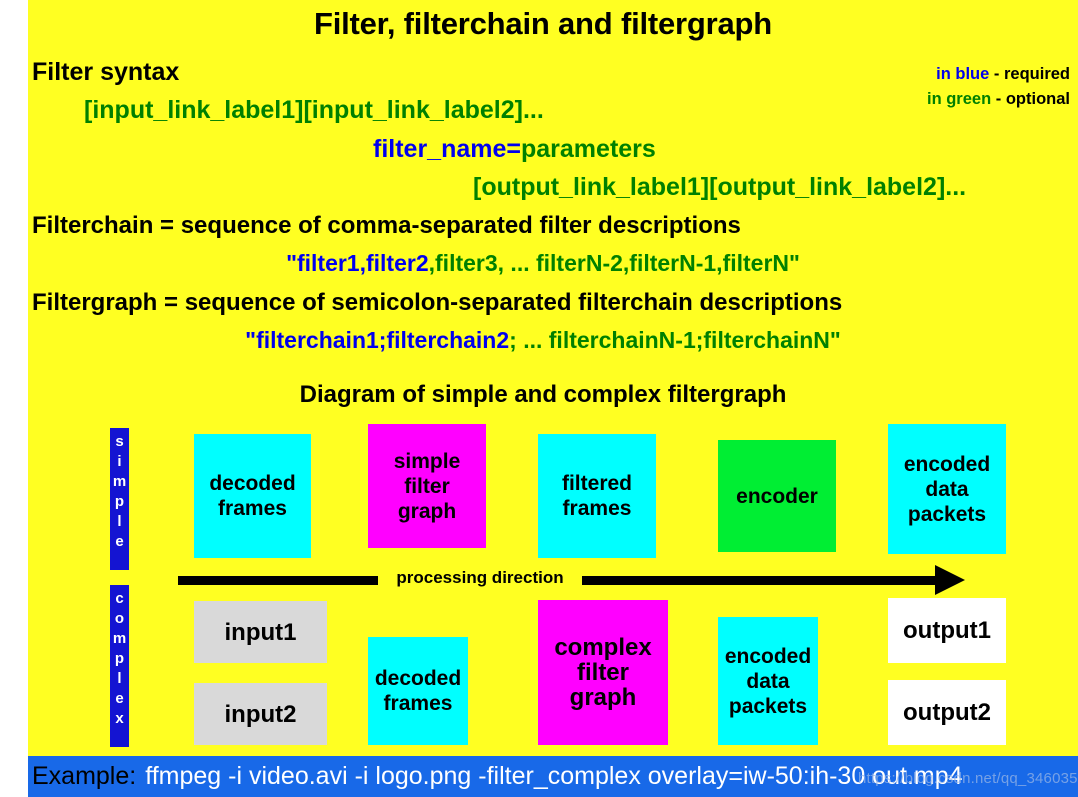 The image size is (1078, 797). I want to click on filtergraph-sample-green: ; ... filterchainN-1;filterchainN", so click(675, 340).